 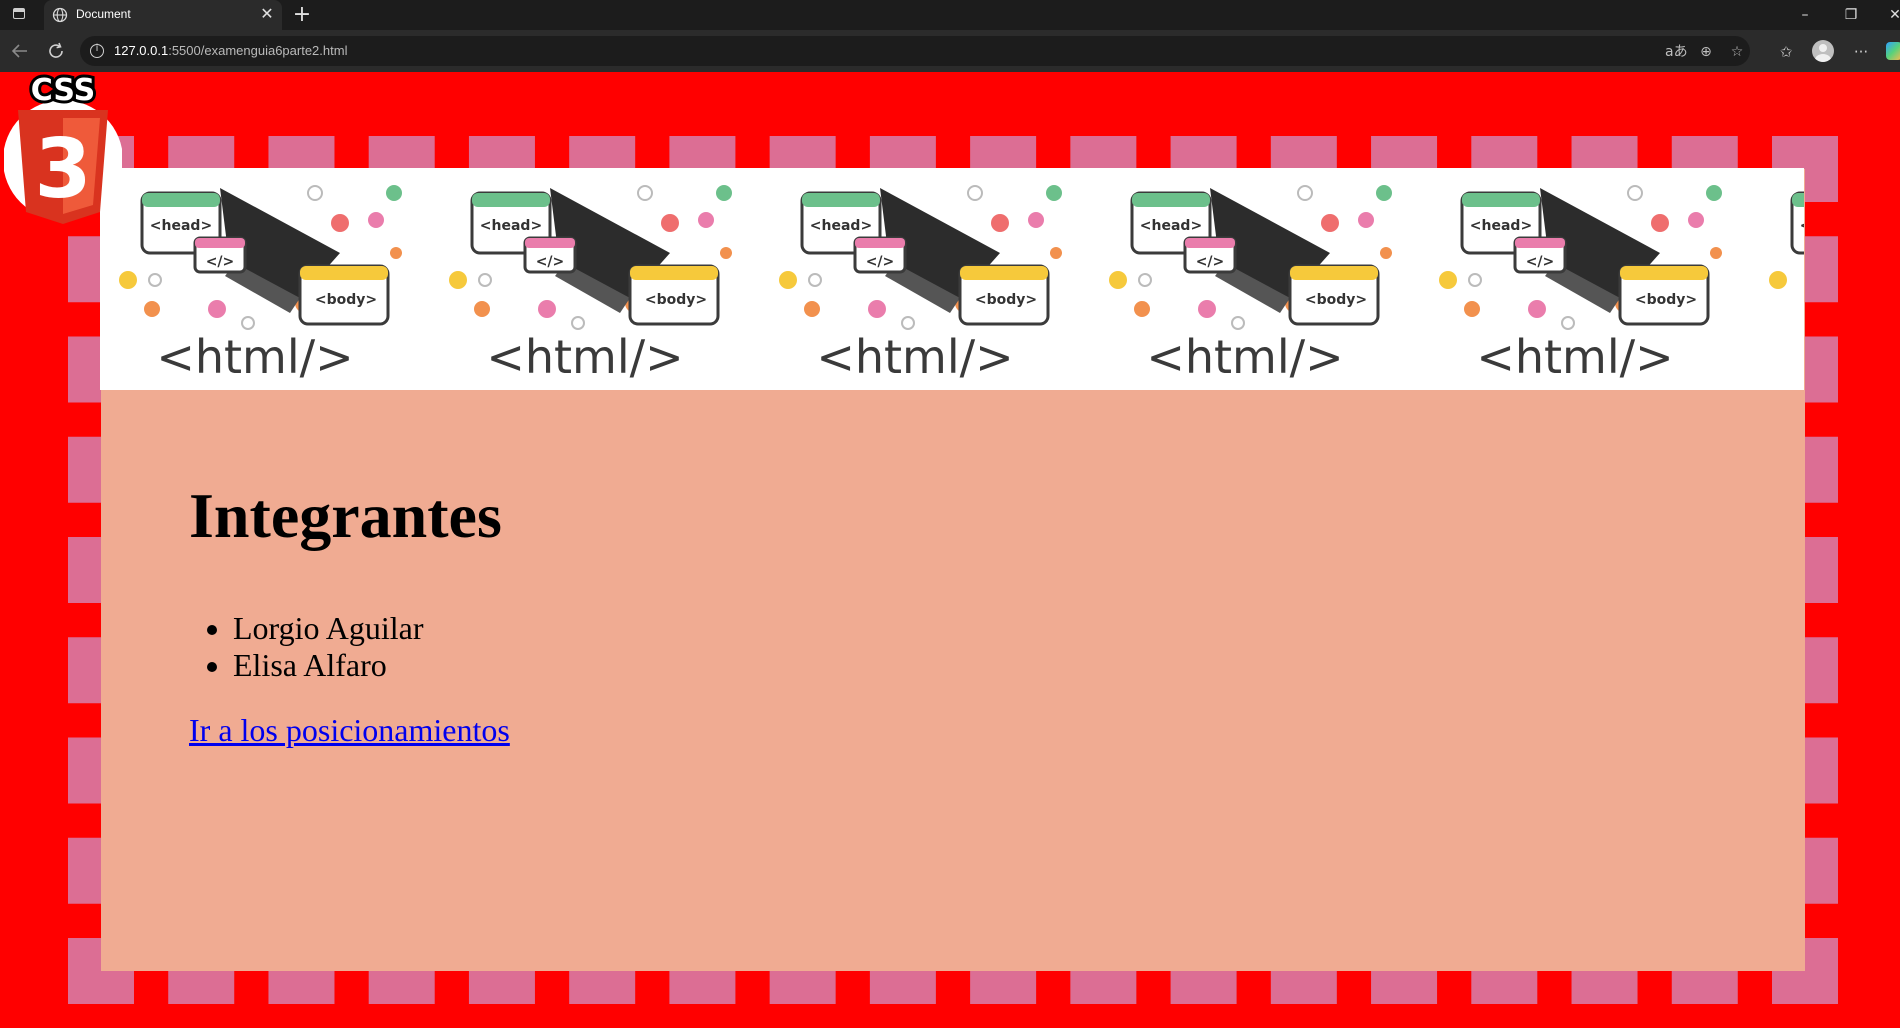 I want to click on tab-title: Document, so click(x=103, y=14).